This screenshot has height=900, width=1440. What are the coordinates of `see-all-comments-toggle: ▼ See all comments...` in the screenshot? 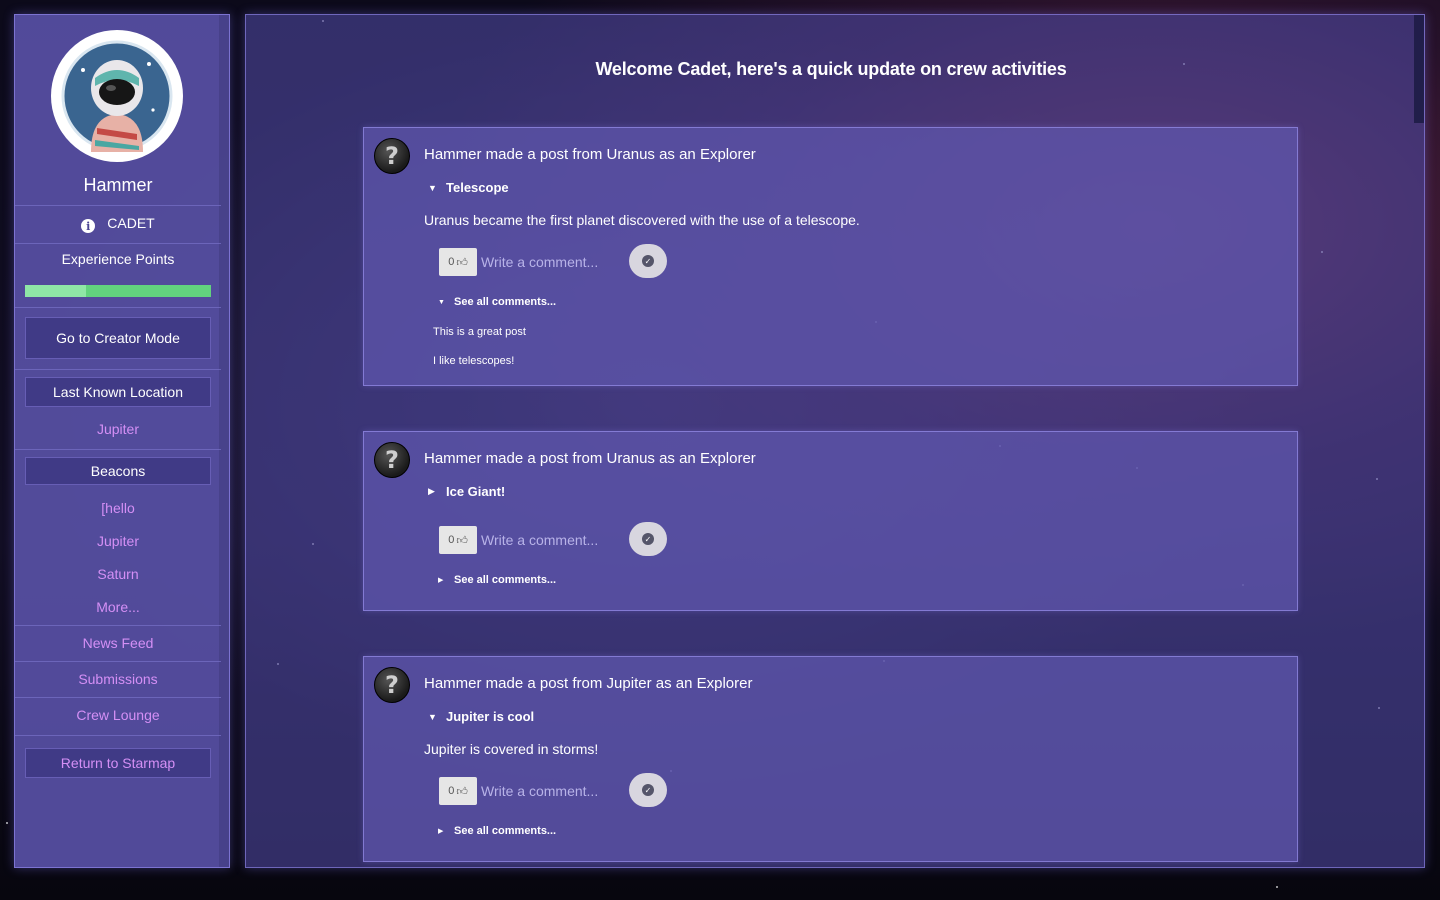 It's located at (497, 302).